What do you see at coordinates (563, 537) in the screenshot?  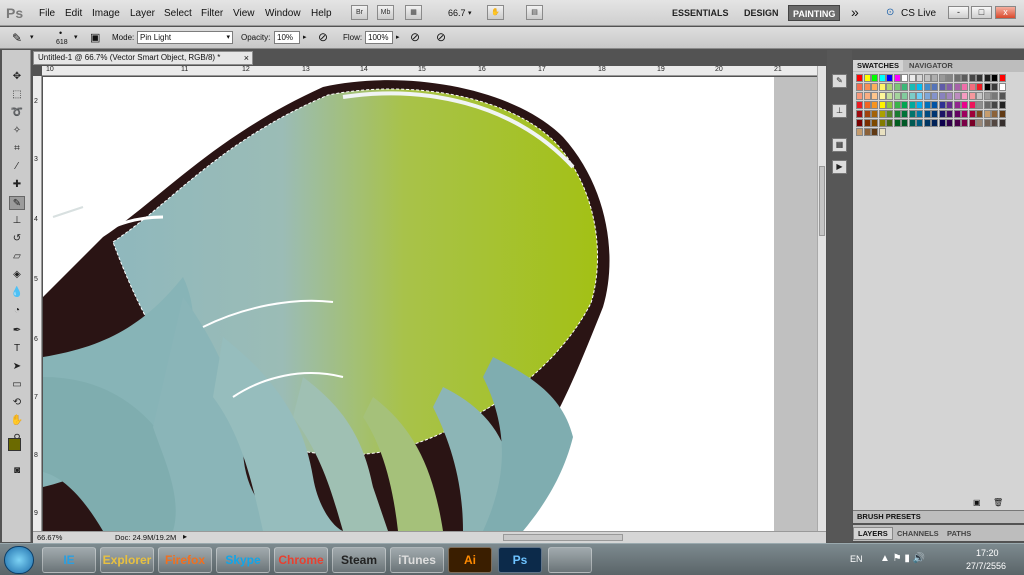 I see `horizontal-scrollbar` at bounding box center [563, 537].